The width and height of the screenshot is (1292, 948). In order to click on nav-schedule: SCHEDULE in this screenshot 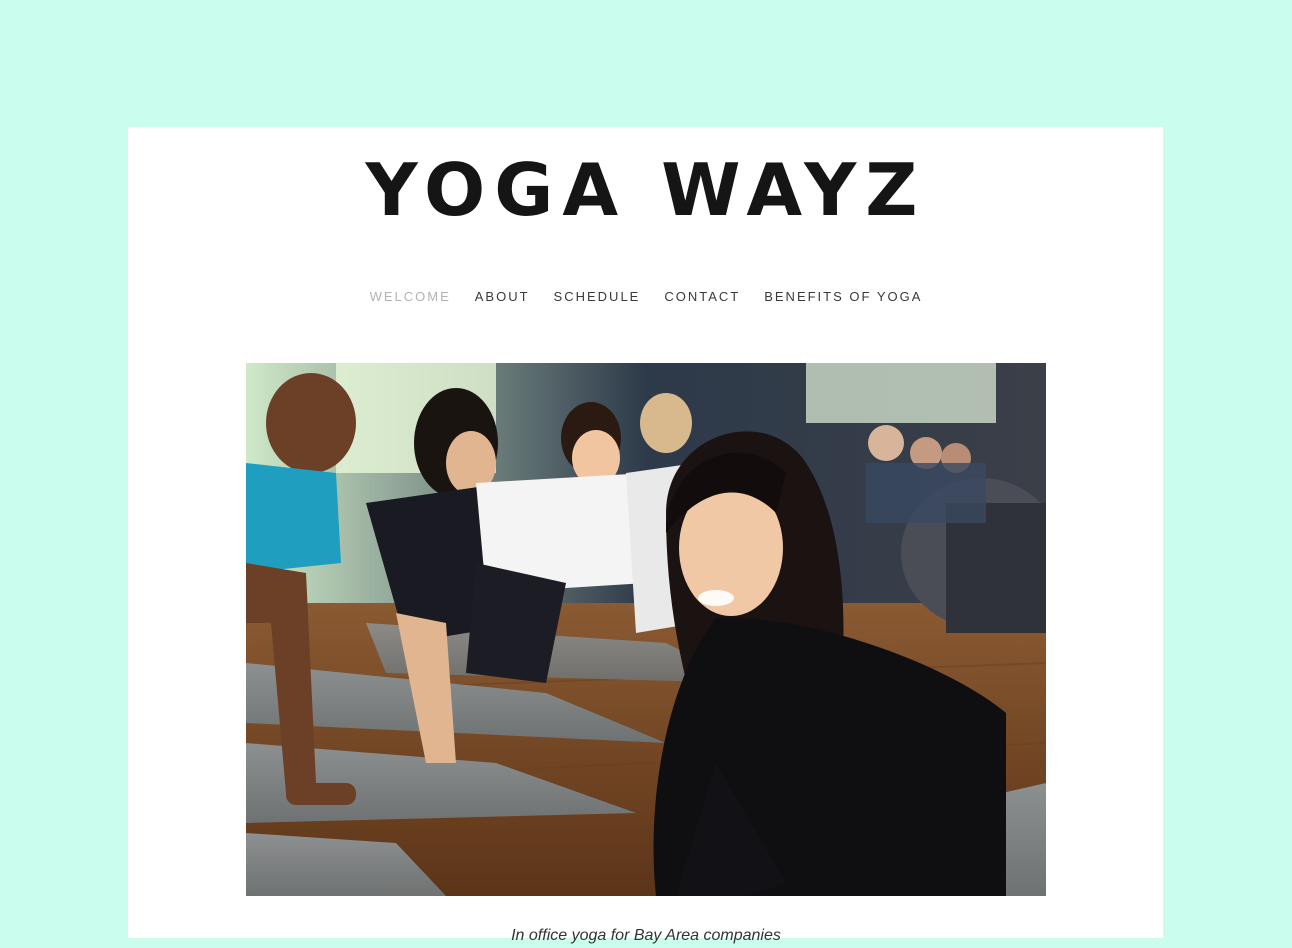, I will do `click(597, 297)`.